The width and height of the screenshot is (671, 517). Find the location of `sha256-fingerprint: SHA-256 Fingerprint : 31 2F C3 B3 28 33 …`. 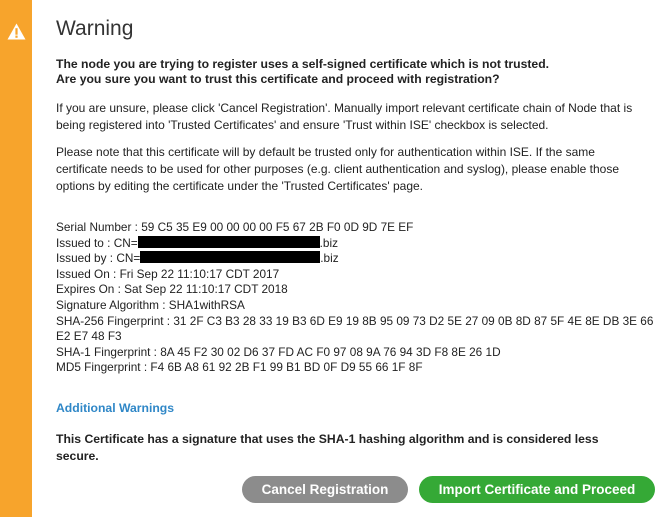

sha256-fingerprint: SHA-256 Fingerprint : 31 2F C3 B3 28 33 … is located at coordinates (355, 320).